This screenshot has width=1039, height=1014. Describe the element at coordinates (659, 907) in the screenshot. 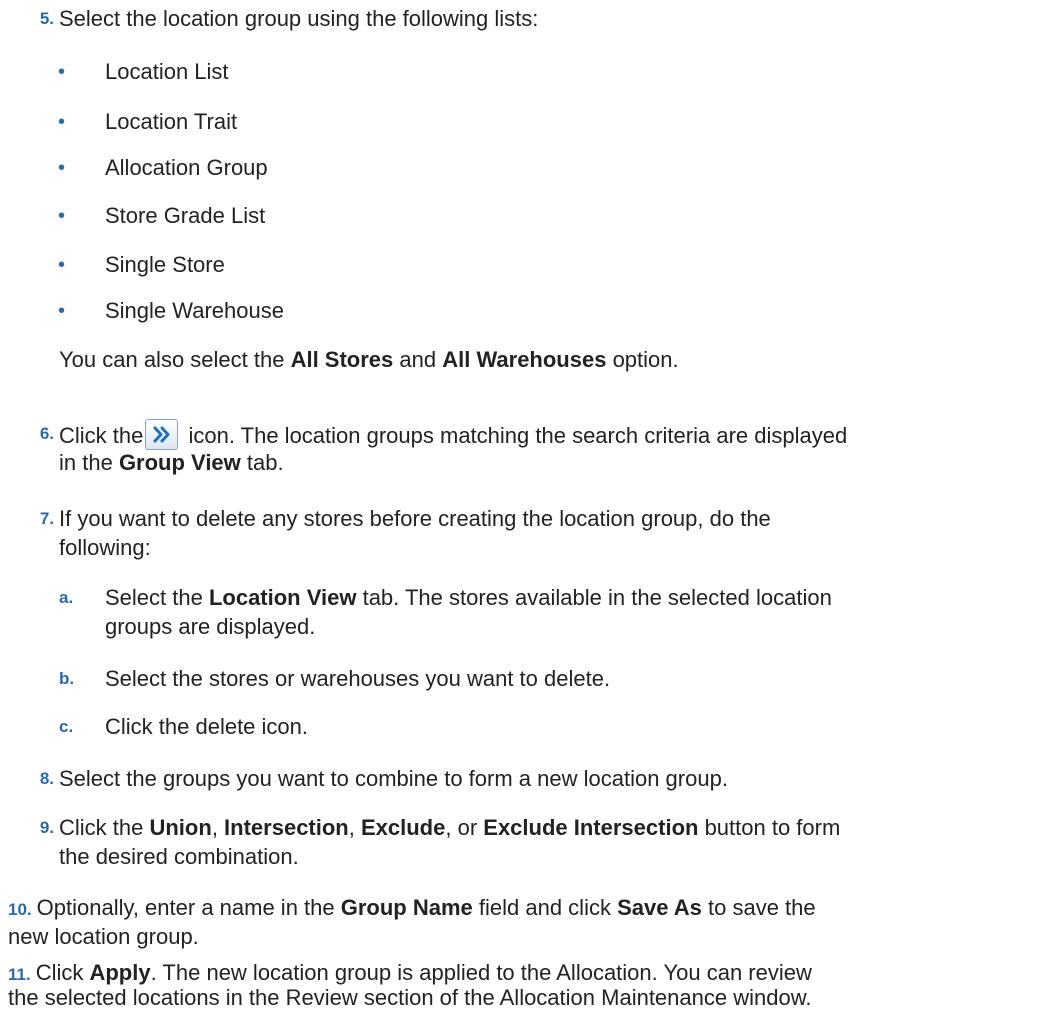

I see `save-as-label: Save As` at that location.